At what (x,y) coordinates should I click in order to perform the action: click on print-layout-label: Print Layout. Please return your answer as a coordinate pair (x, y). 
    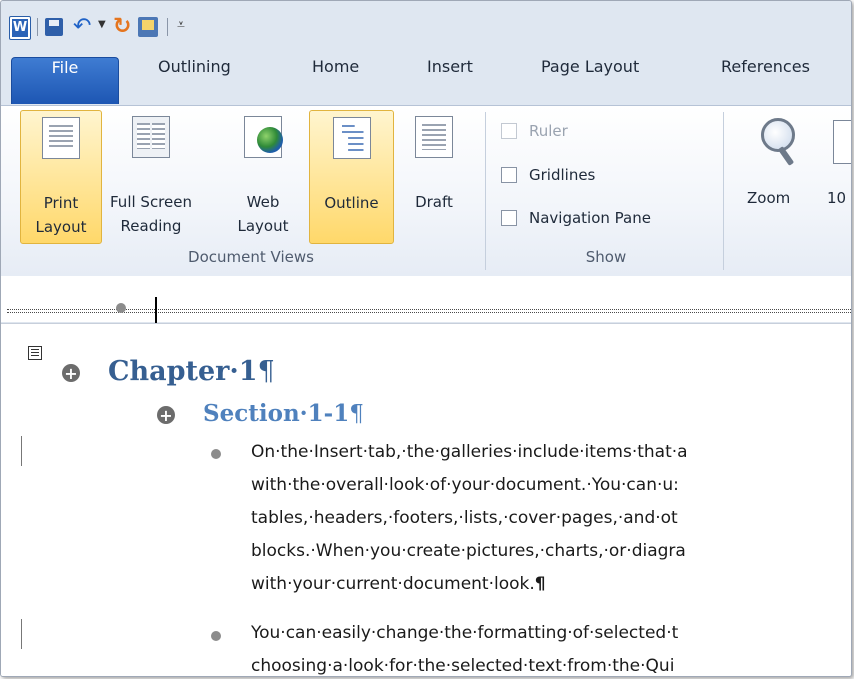
    Looking at the image, I should click on (61, 215).